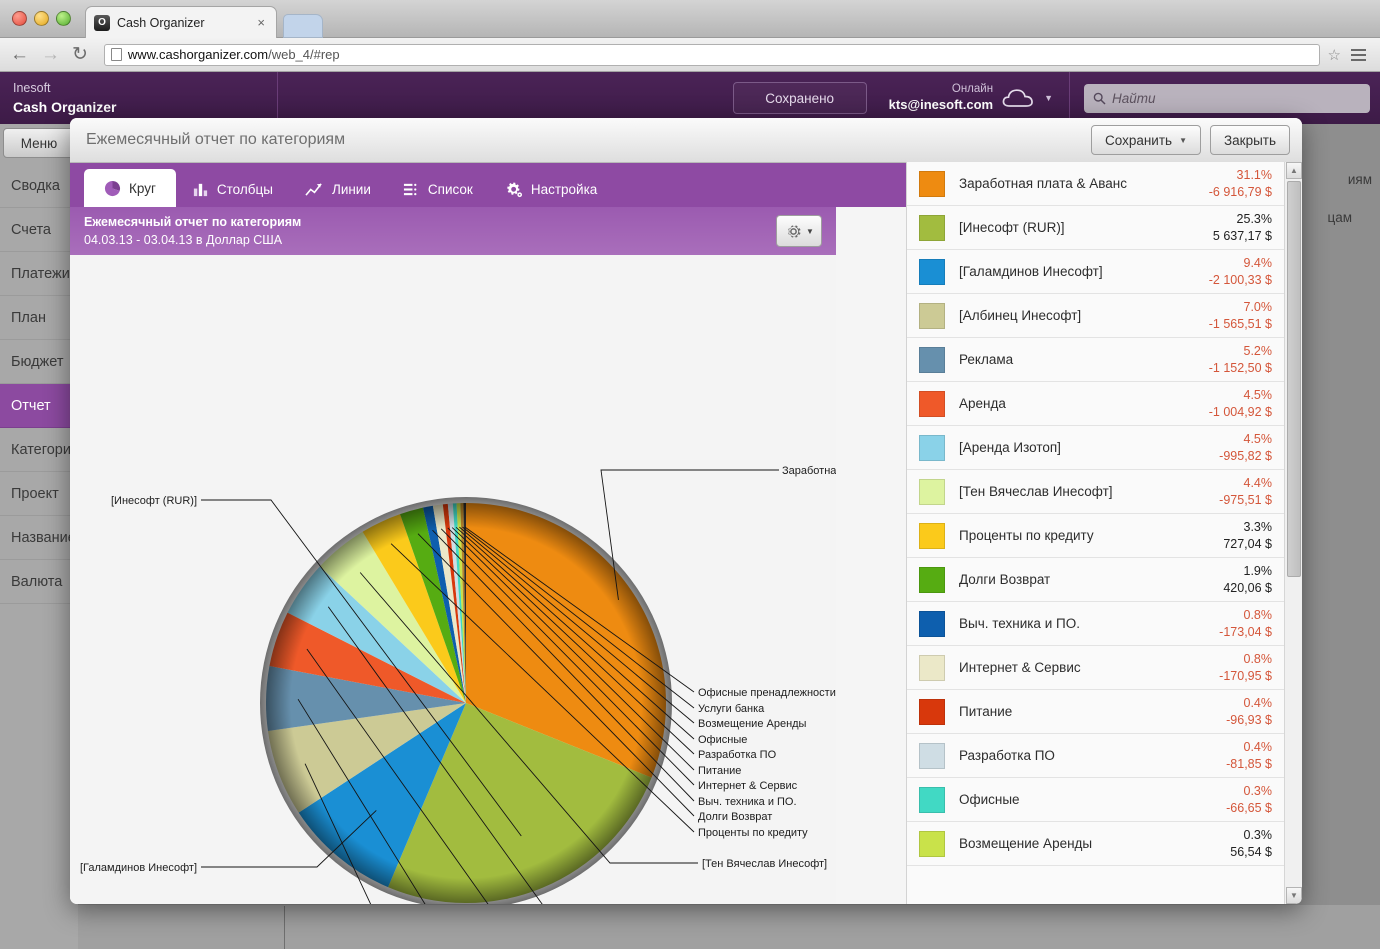 This screenshot has height=949, width=1380. What do you see at coordinates (551, 189) in the screenshot?
I see `tab-4: Настройка` at bounding box center [551, 189].